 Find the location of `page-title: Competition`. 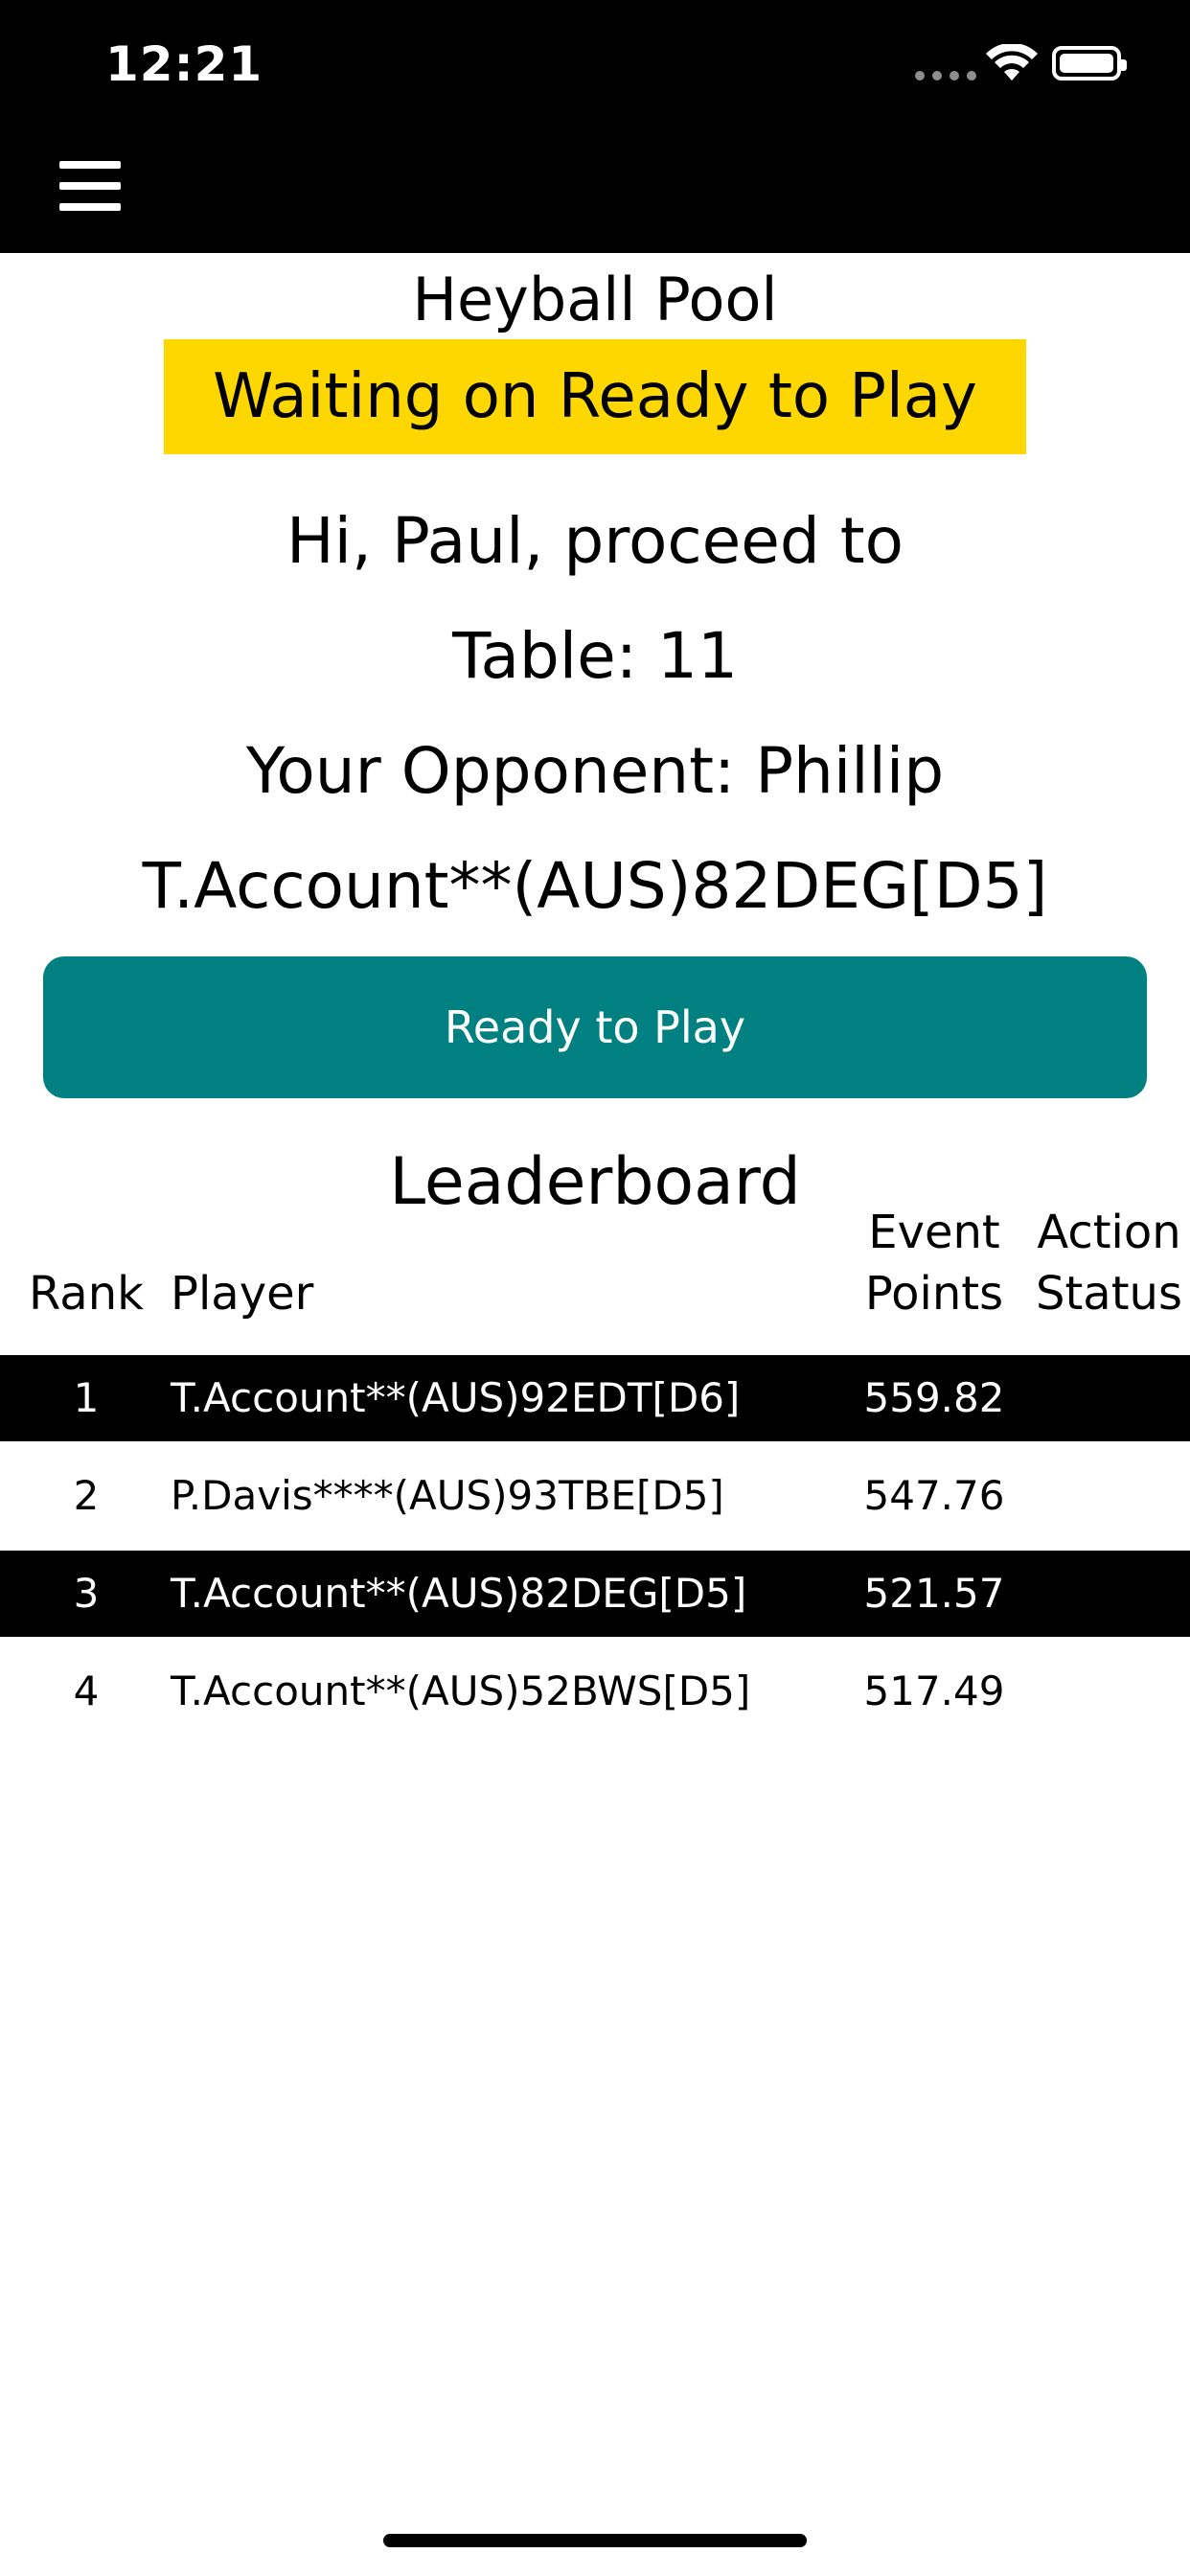

page-title: Competition is located at coordinates (595, 188).